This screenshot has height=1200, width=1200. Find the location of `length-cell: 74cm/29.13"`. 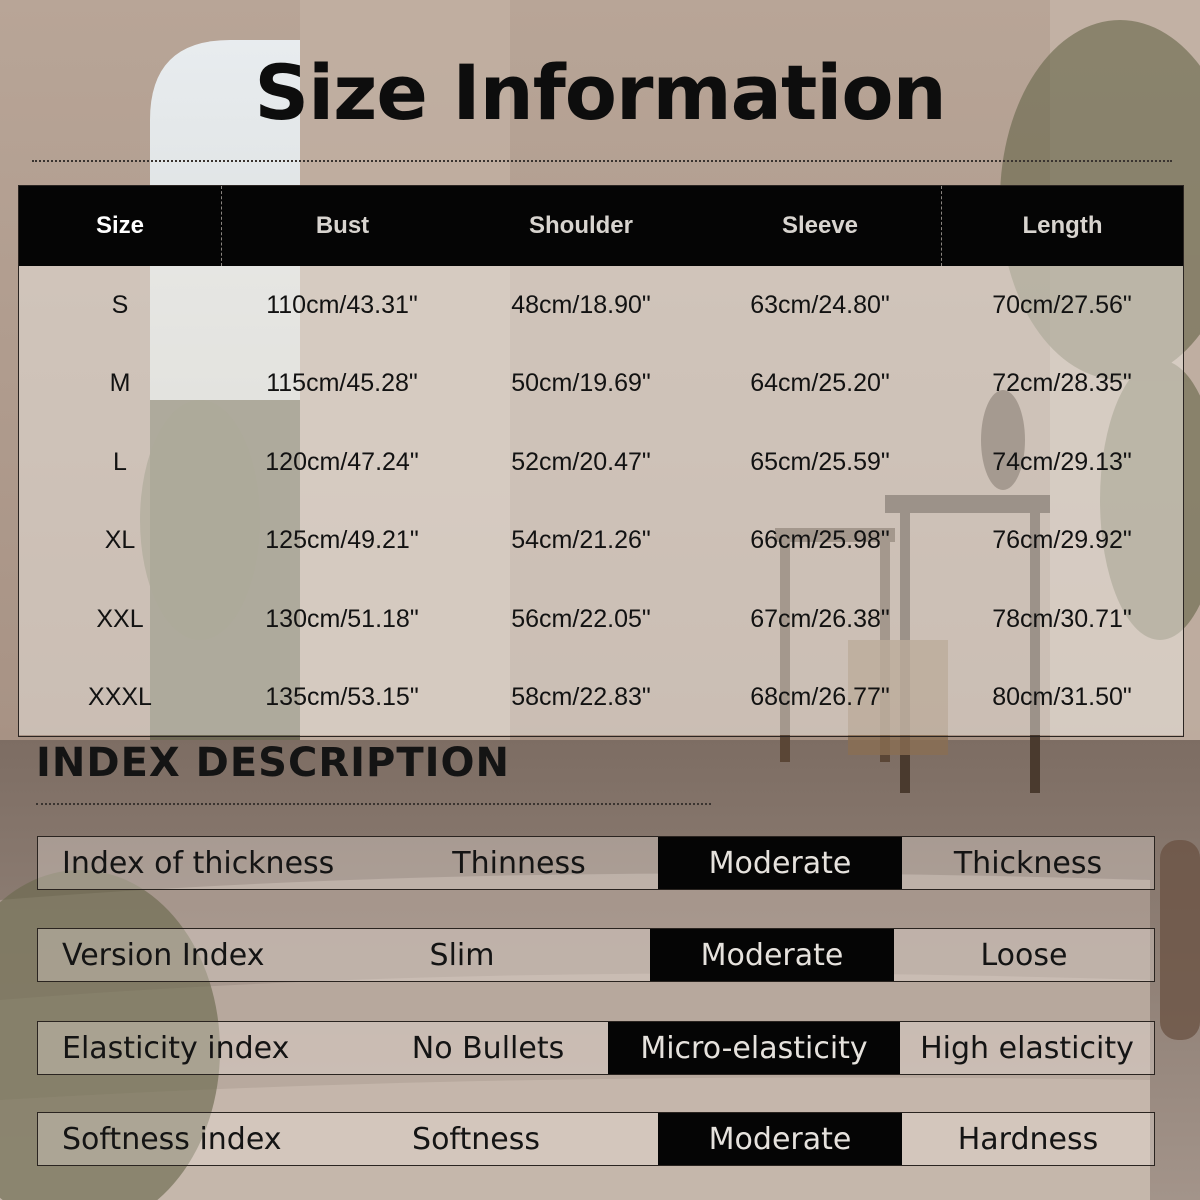

length-cell: 74cm/29.13" is located at coordinates (1062, 461).